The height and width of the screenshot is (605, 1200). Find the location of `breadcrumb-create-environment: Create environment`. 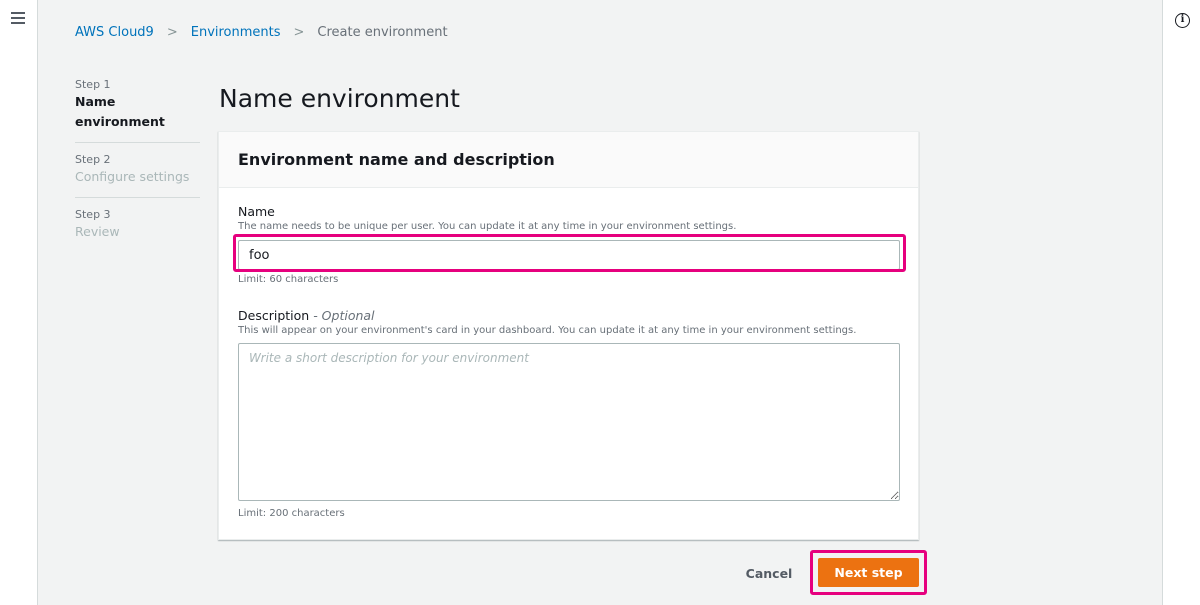

breadcrumb-create-environment: Create environment is located at coordinates (382, 32).